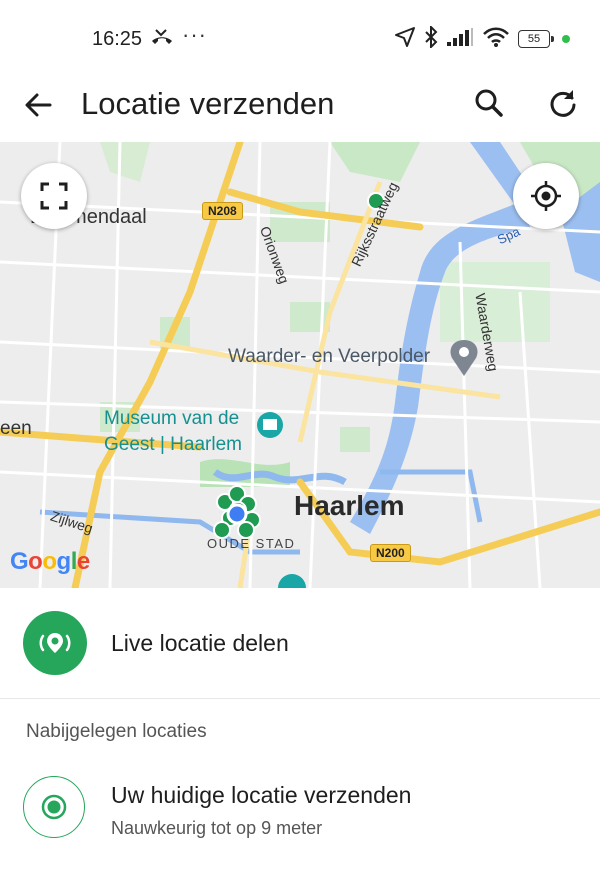  I want to click on status-icons: 55, so click(482, 38).